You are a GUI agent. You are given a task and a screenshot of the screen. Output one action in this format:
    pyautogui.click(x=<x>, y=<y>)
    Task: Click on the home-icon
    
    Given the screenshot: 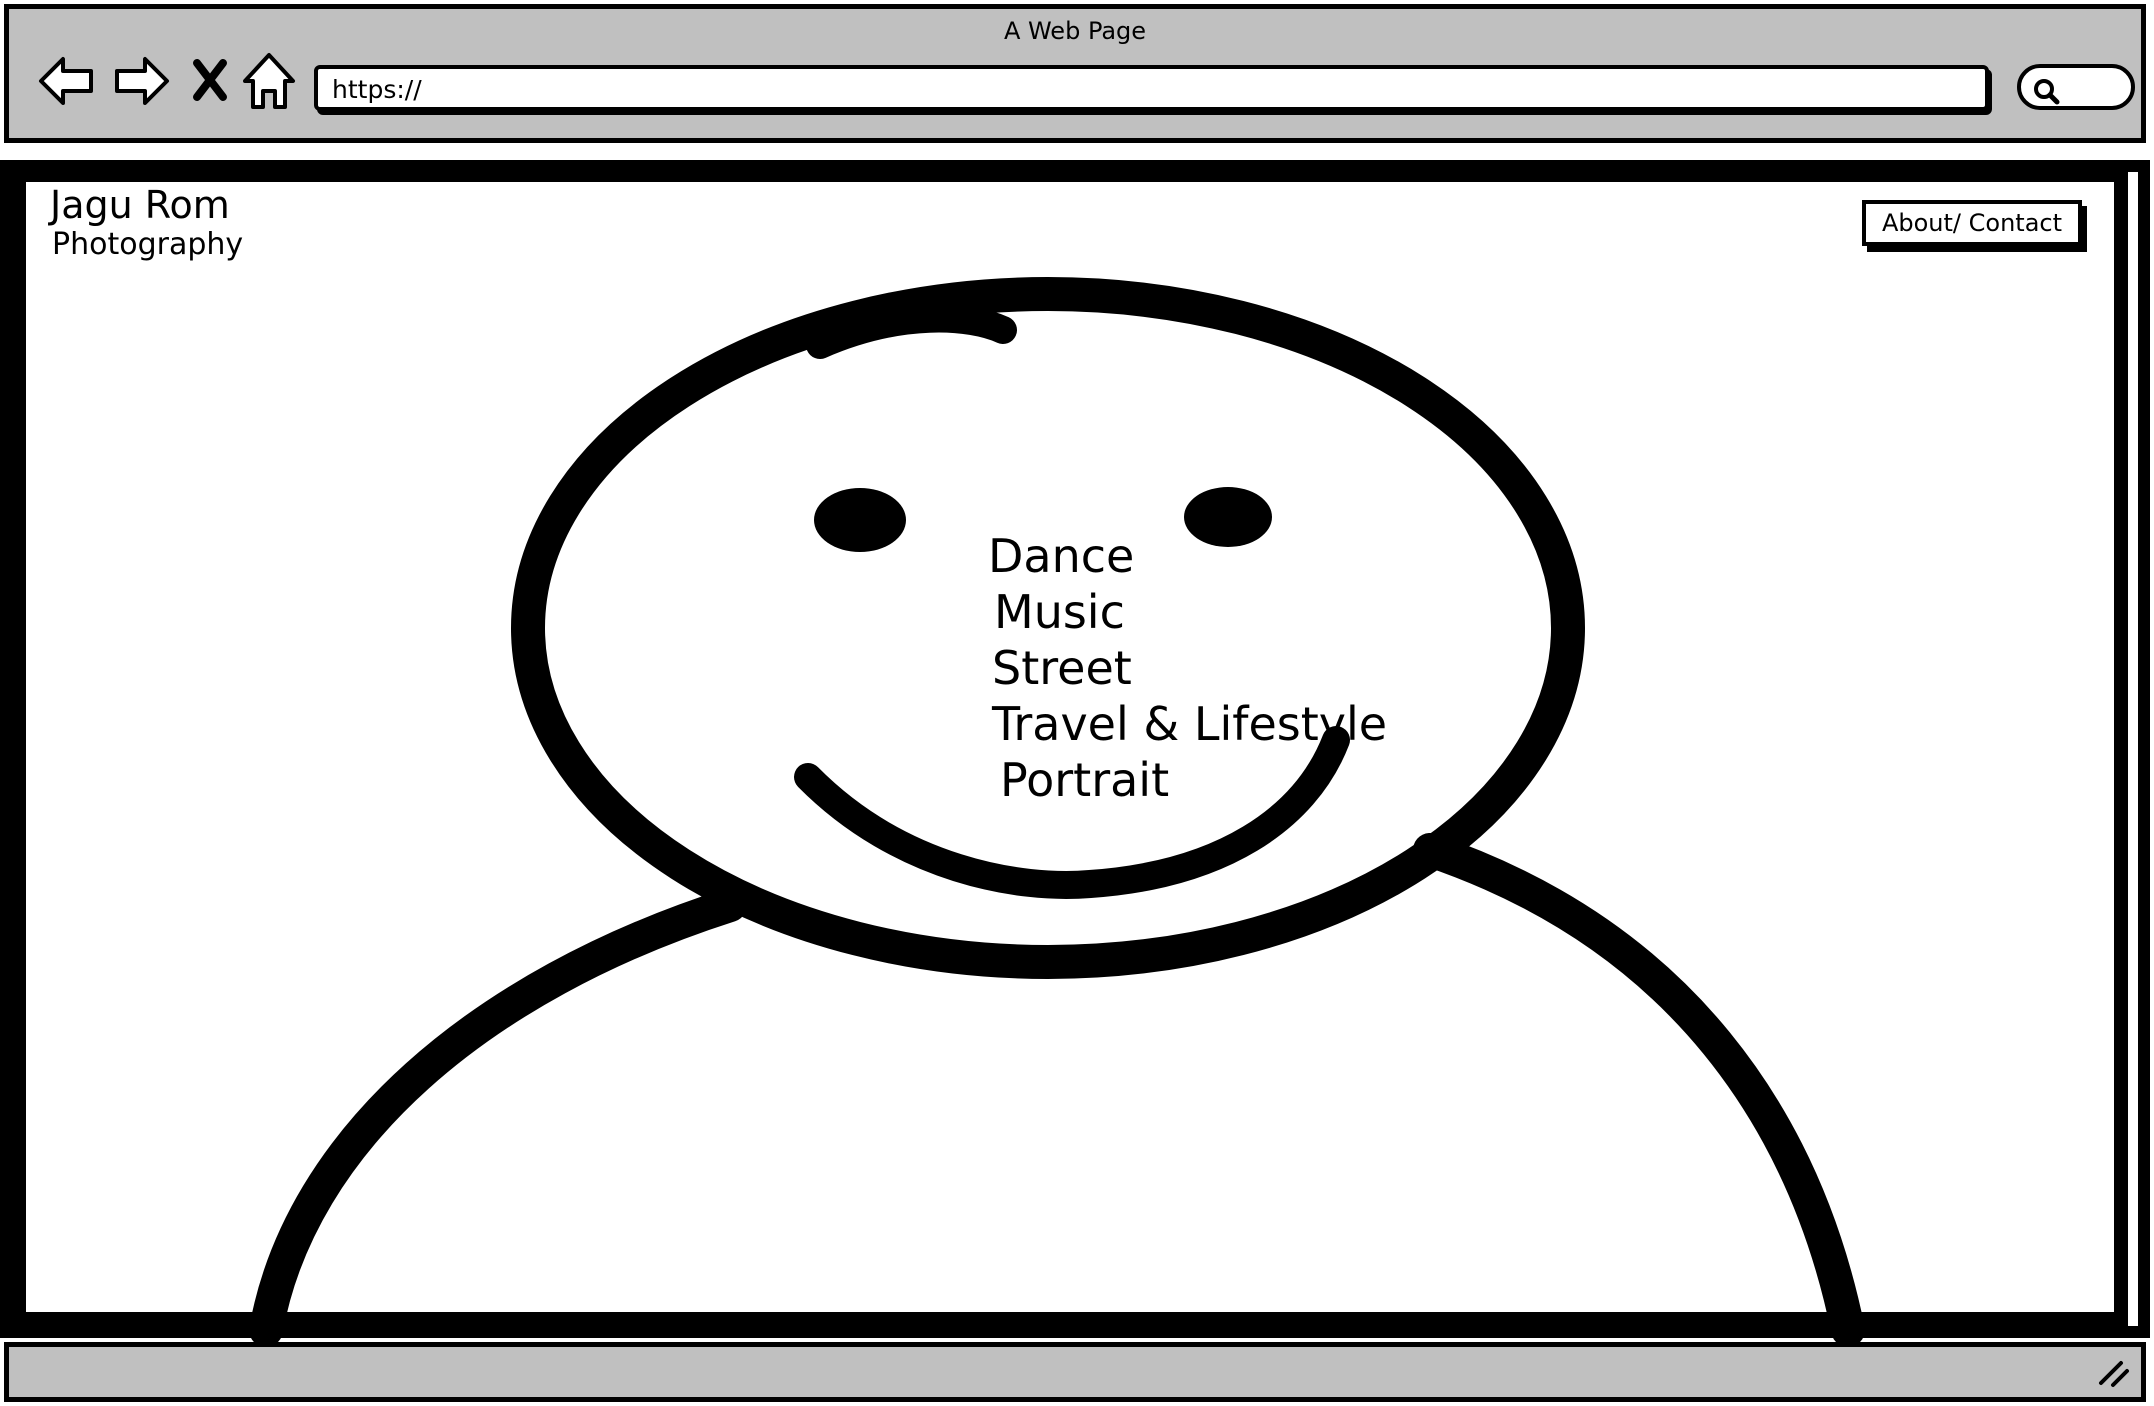 What is the action you would take?
    pyautogui.click(x=269, y=81)
    